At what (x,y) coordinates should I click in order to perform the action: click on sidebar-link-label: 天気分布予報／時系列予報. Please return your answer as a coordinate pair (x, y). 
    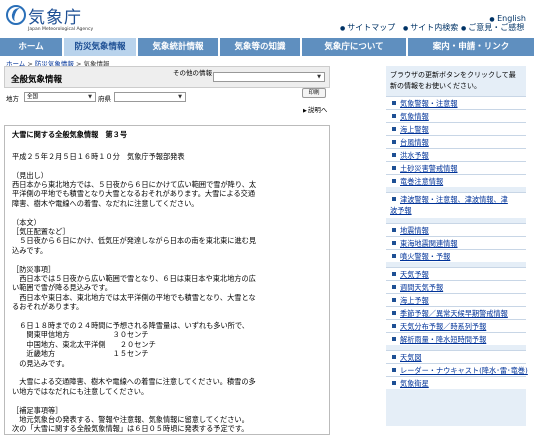
    Looking at the image, I should click on (443, 326).